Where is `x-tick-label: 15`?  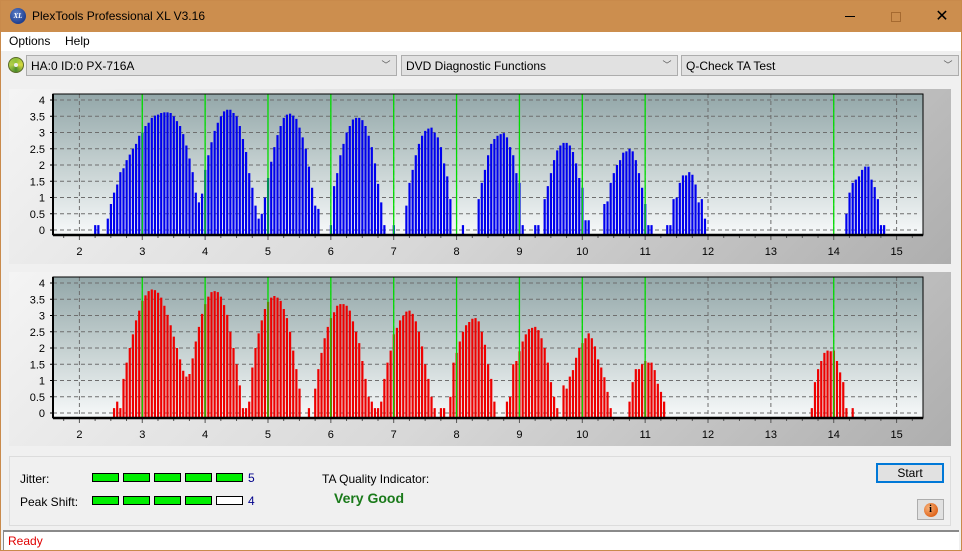 x-tick-label: 15 is located at coordinates (896, 435).